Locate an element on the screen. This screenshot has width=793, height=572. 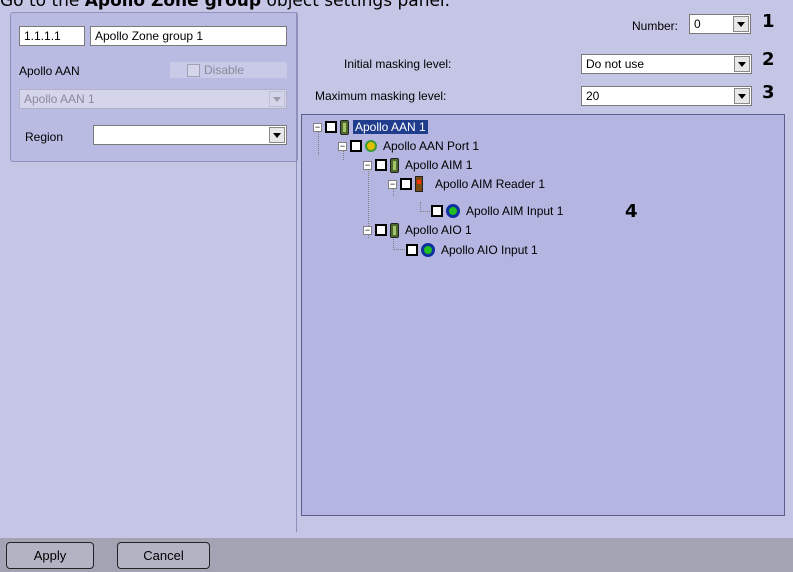
tree-node-aio-input: Apollo AIO Input 1 is located at coordinates (473, 250).